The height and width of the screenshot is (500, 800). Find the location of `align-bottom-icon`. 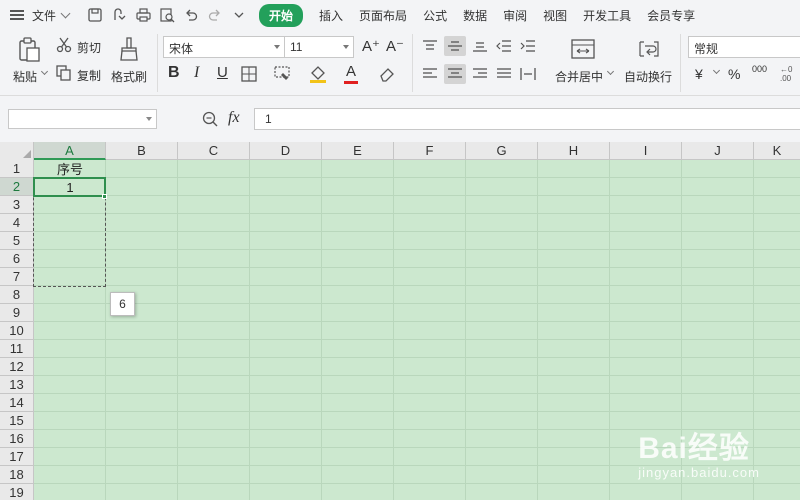

align-bottom-icon is located at coordinates (480, 46).